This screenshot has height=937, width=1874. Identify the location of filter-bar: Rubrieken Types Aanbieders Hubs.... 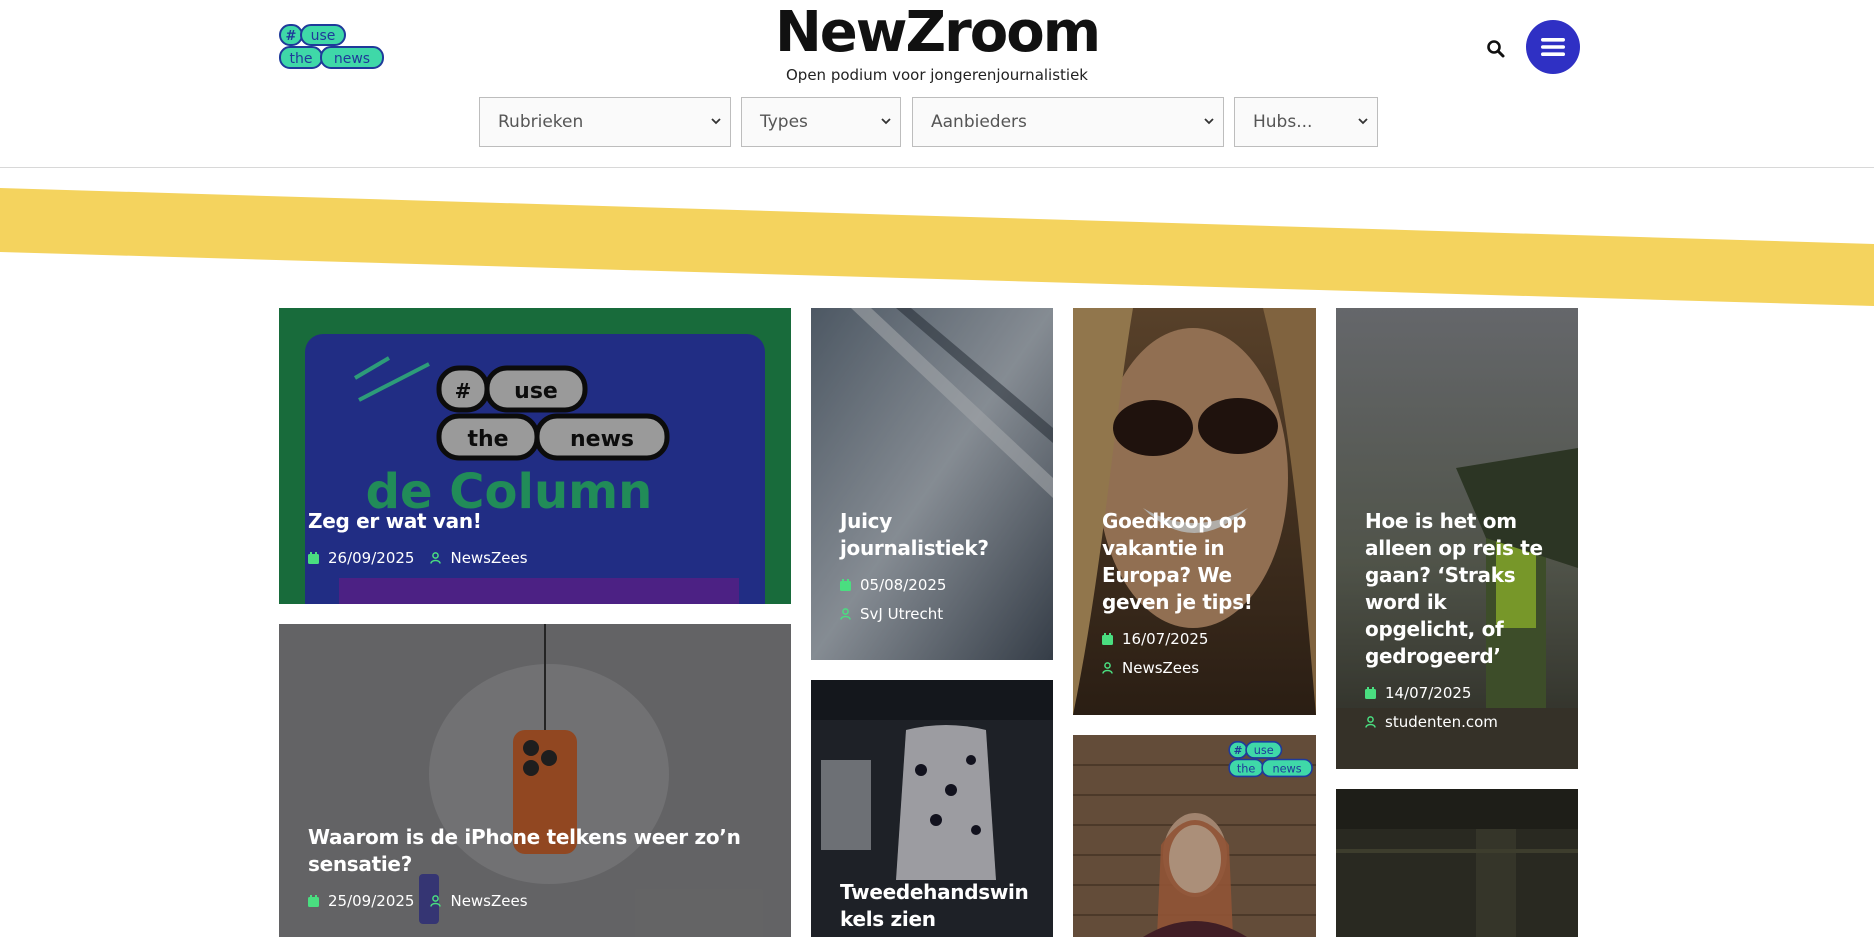
(937, 122).